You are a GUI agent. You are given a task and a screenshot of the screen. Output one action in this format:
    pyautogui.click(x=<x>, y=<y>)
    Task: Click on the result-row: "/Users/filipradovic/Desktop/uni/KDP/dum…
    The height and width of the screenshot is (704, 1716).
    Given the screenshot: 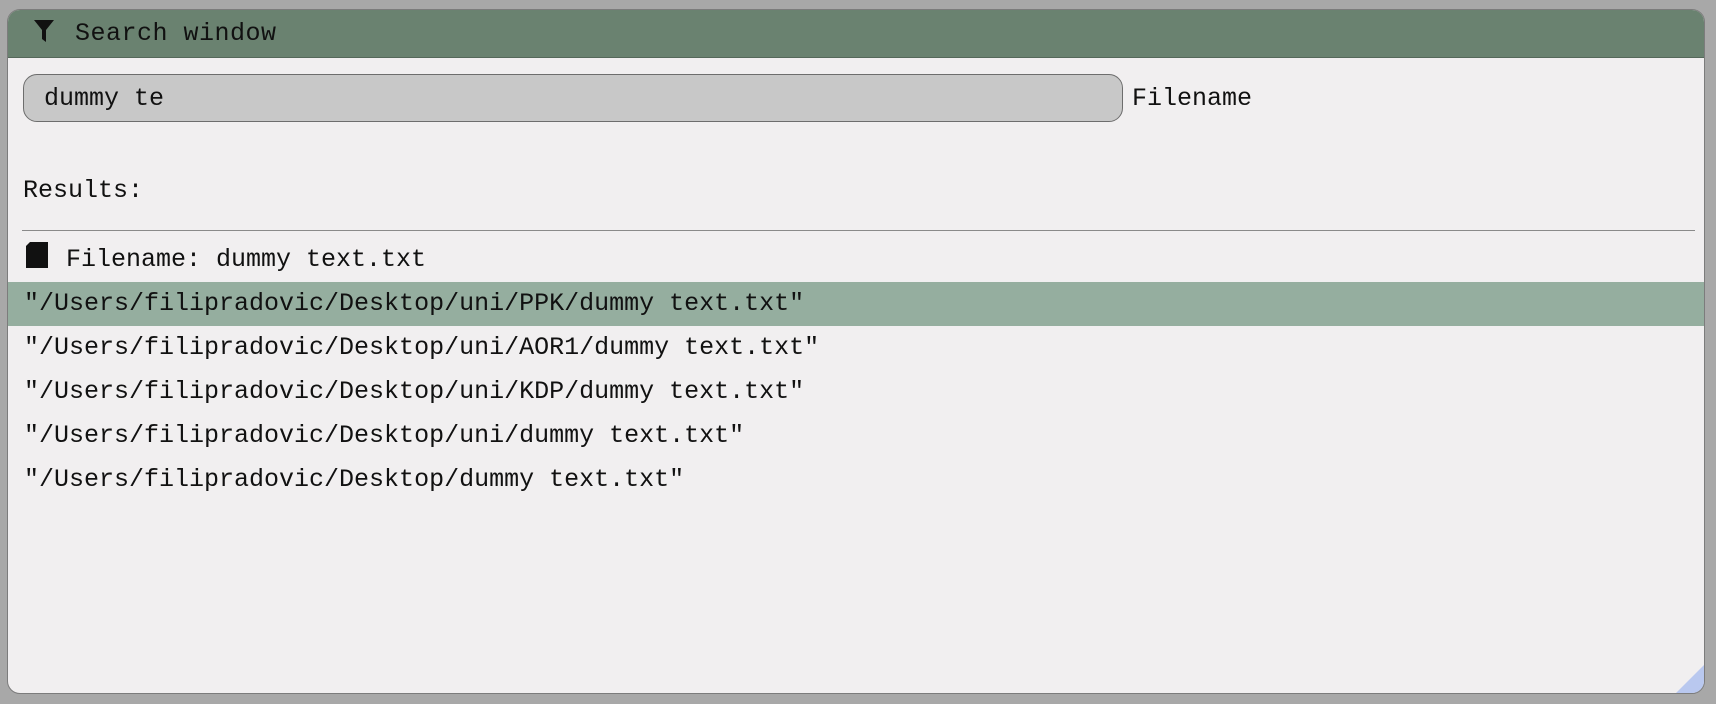 What is the action you would take?
    pyautogui.click(x=856, y=392)
    